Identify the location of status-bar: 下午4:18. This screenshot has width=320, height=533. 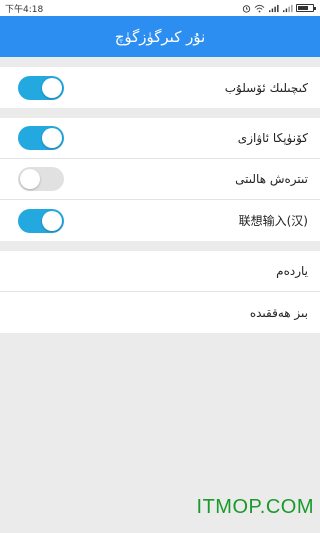
(160, 8).